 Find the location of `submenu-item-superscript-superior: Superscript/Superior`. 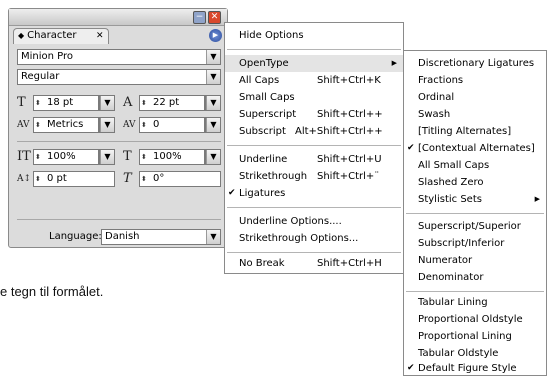

submenu-item-superscript-superior: Superscript/Superior is located at coordinates (475, 226).